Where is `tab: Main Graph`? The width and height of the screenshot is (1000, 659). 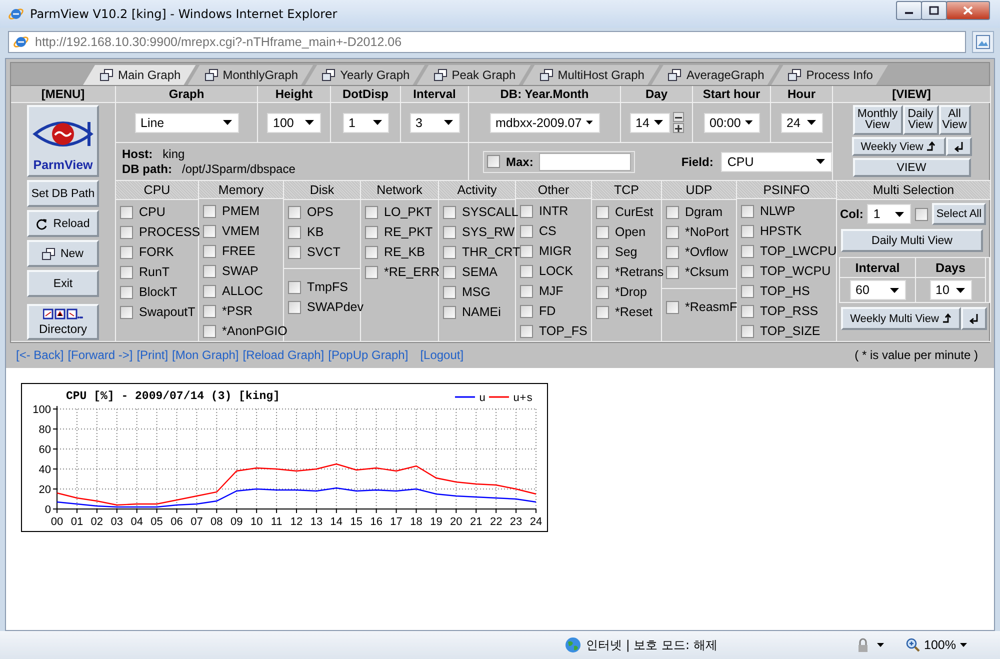 tab: Main Graph is located at coordinates (139, 75).